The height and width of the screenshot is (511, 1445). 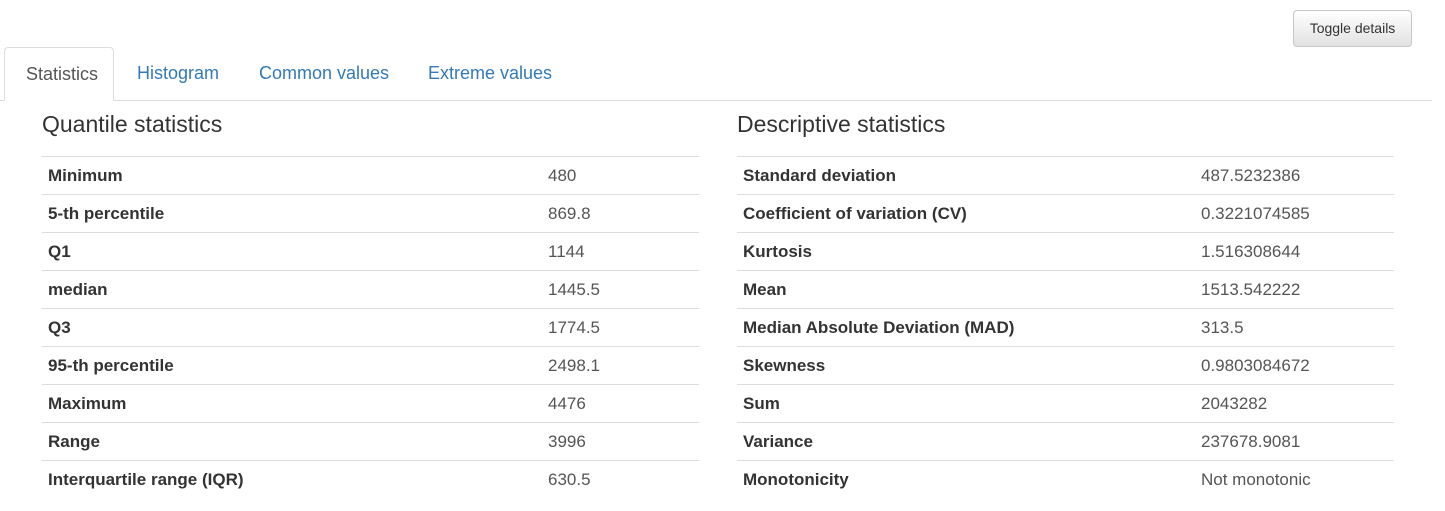 I want to click on table-row: Standard deviation 487.5232386, so click(x=1065, y=175).